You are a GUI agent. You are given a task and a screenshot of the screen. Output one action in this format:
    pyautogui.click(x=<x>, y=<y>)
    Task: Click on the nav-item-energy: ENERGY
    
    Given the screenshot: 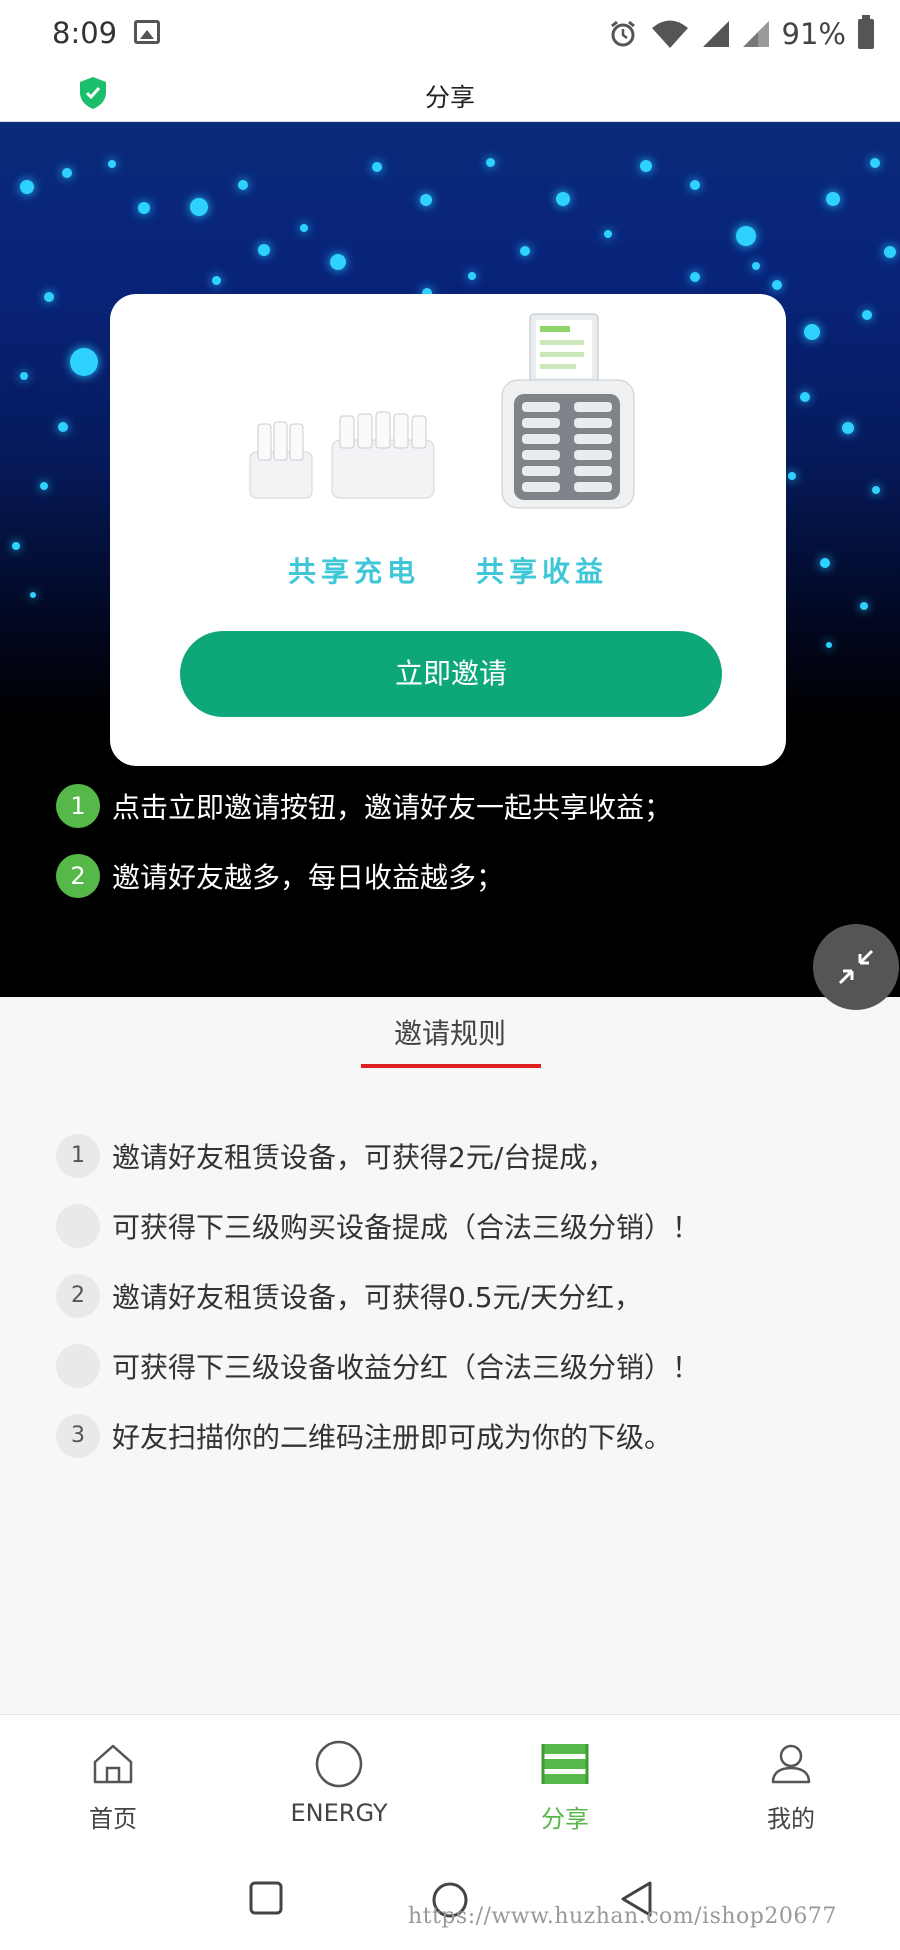 What is the action you would take?
    pyautogui.click(x=339, y=1782)
    